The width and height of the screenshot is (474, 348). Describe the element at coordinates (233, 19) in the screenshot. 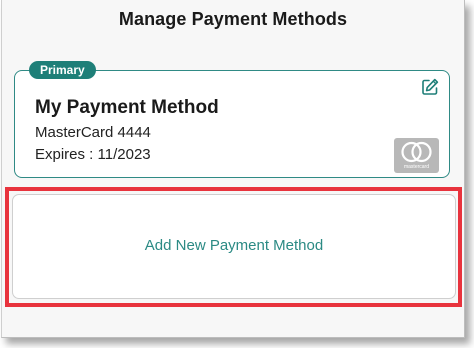

I see `page-title: Manage Payment Methods` at that location.